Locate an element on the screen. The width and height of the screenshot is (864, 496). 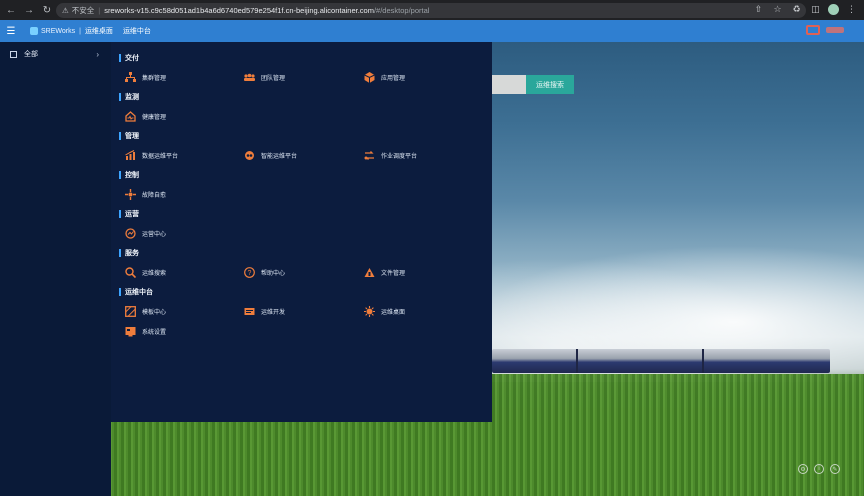
menu-item-help: ? 帮助中心 is located at coordinates (264, 272).